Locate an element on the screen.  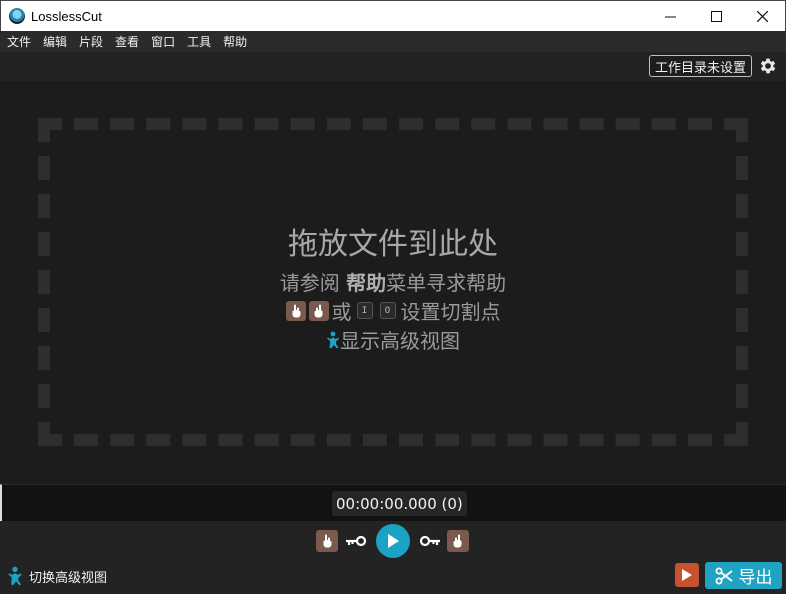
play-icon is located at coordinates (393, 541).